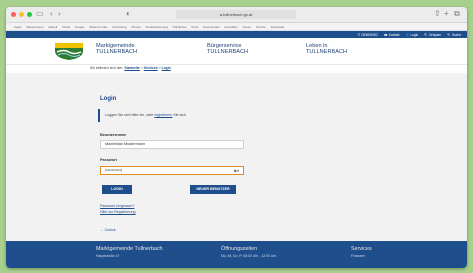 This screenshot has width=473, height=273. I want to click on footer-text: Hauptstraße 47, so click(108, 256).